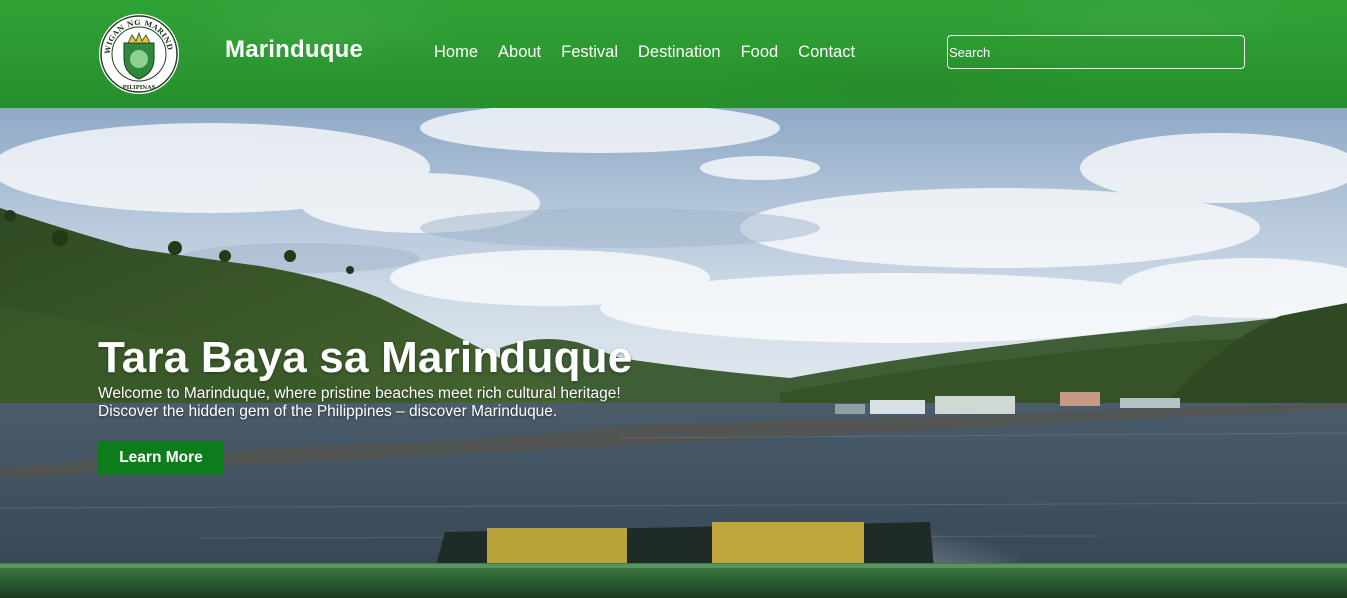  Describe the element at coordinates (456, 52) in the screenshot. I see `nav-home: Home` at that location.